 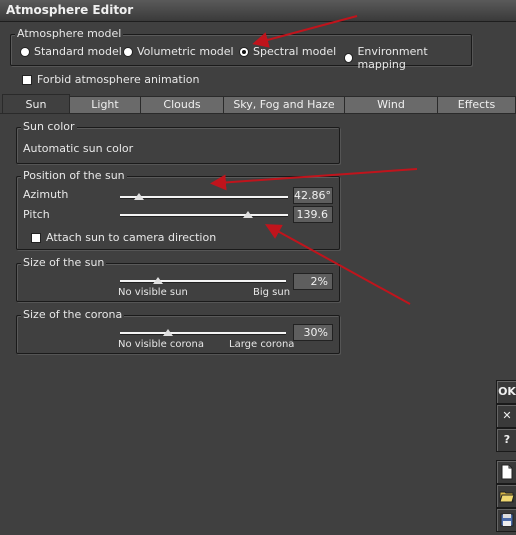 I want to click on azimuth-value: 42.86°, so click(x=313, y=195).